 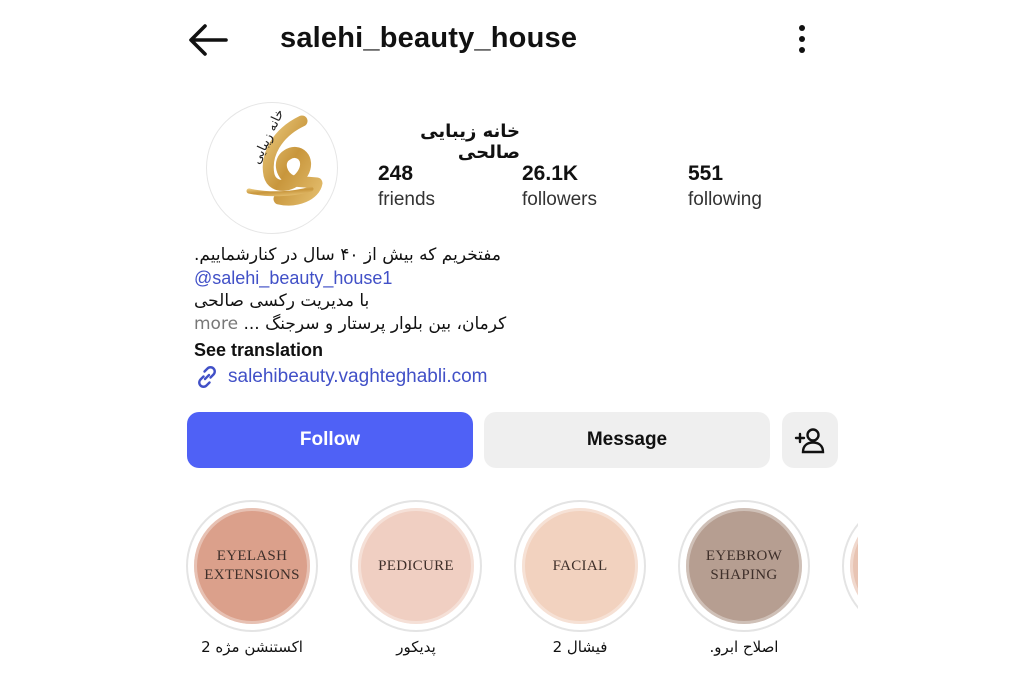 I want to click on bio-line-1: مفتخریم که بیش از ۴۰ سال در کنارشماییم., so click(x=348, y=255).